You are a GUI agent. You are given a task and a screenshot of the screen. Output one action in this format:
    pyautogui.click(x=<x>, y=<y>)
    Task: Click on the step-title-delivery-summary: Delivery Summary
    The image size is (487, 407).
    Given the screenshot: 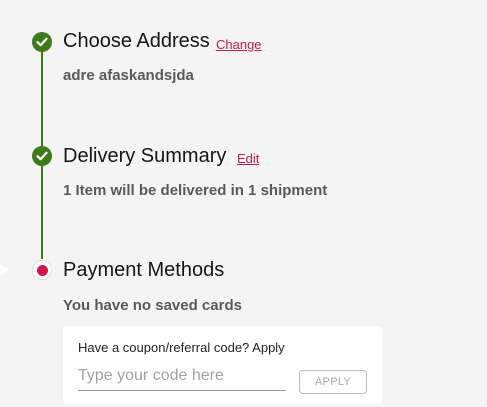 What is the action you would take?
    pyautogui.click(x=145, y=156)
    